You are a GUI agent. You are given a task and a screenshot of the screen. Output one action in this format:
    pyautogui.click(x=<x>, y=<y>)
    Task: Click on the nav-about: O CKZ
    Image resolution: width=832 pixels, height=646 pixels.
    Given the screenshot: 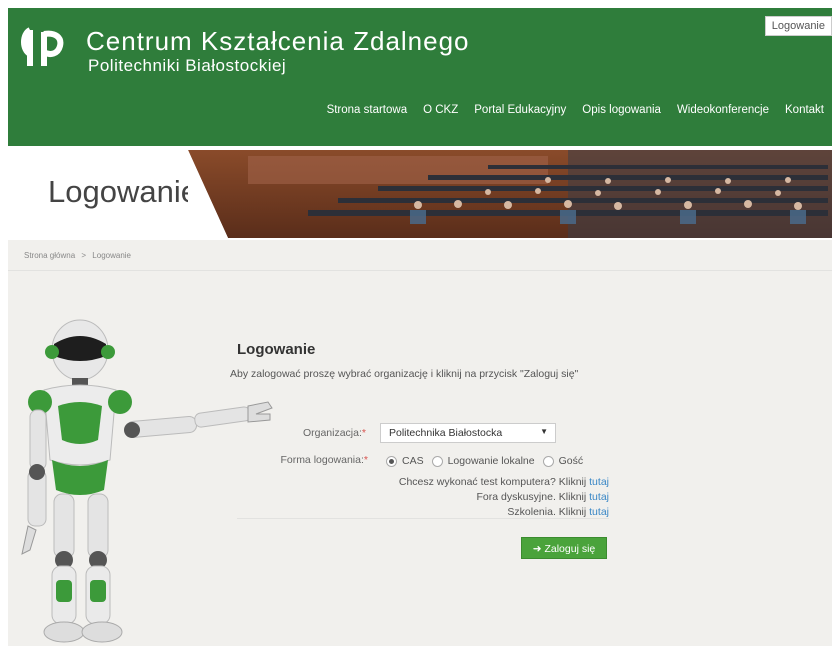 What is the action you would take?
    pyautogui.click(x=440, y=110)
    